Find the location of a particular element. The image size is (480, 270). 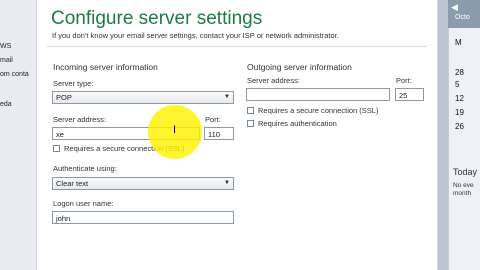

dialog-title: Configure server settings is located at coordinates (157, 18).